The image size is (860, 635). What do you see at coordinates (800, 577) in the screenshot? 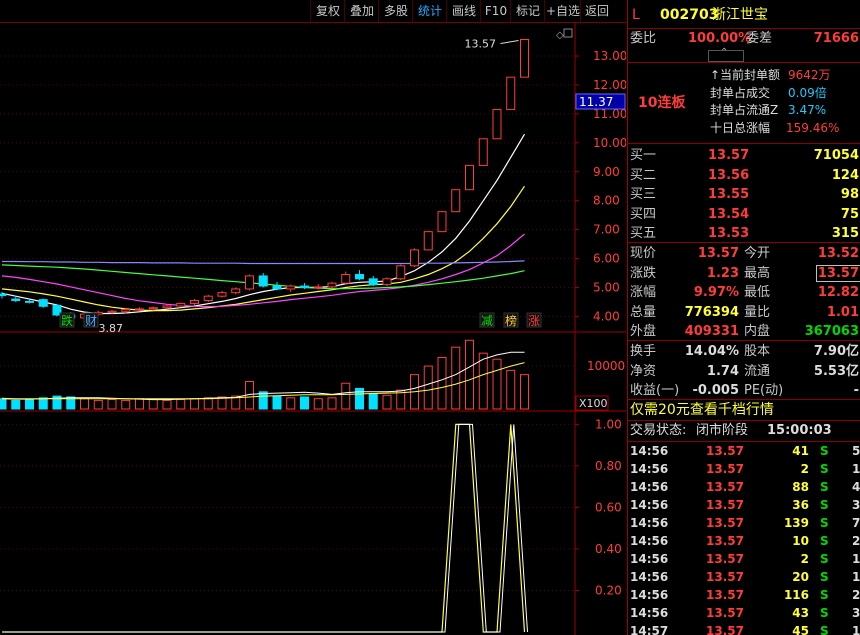
I see `trade-volume: 20` at bounding box center [800, 577].